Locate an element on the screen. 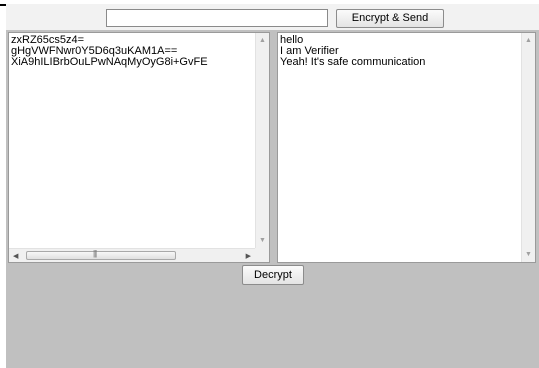 The height and width of the screenshot is (368, 539). encrypt-send-button: Encrypt & Send is located at coordinates (390, 18).